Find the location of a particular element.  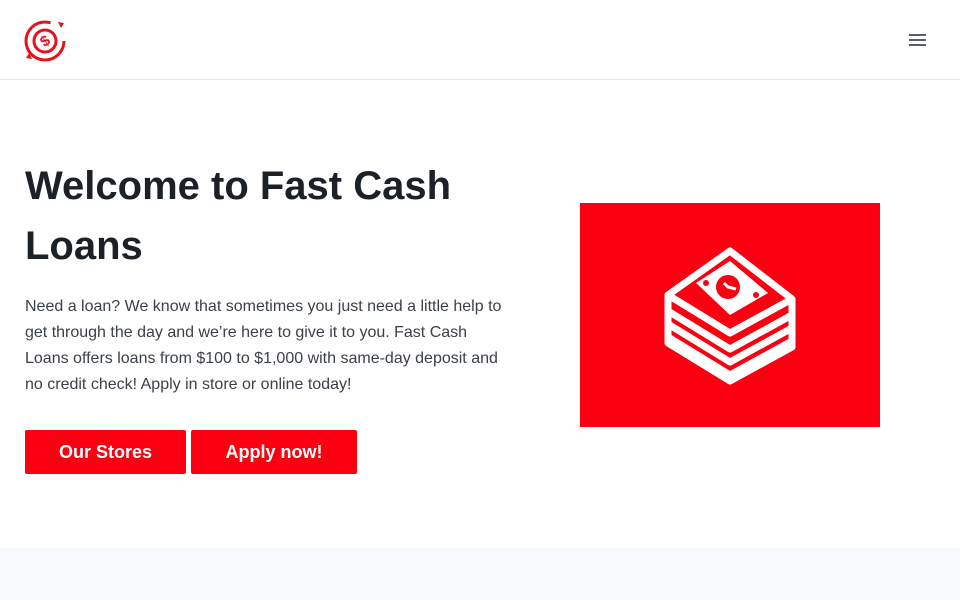

hamburger-menu-icon is located at coordinates (917, 40).